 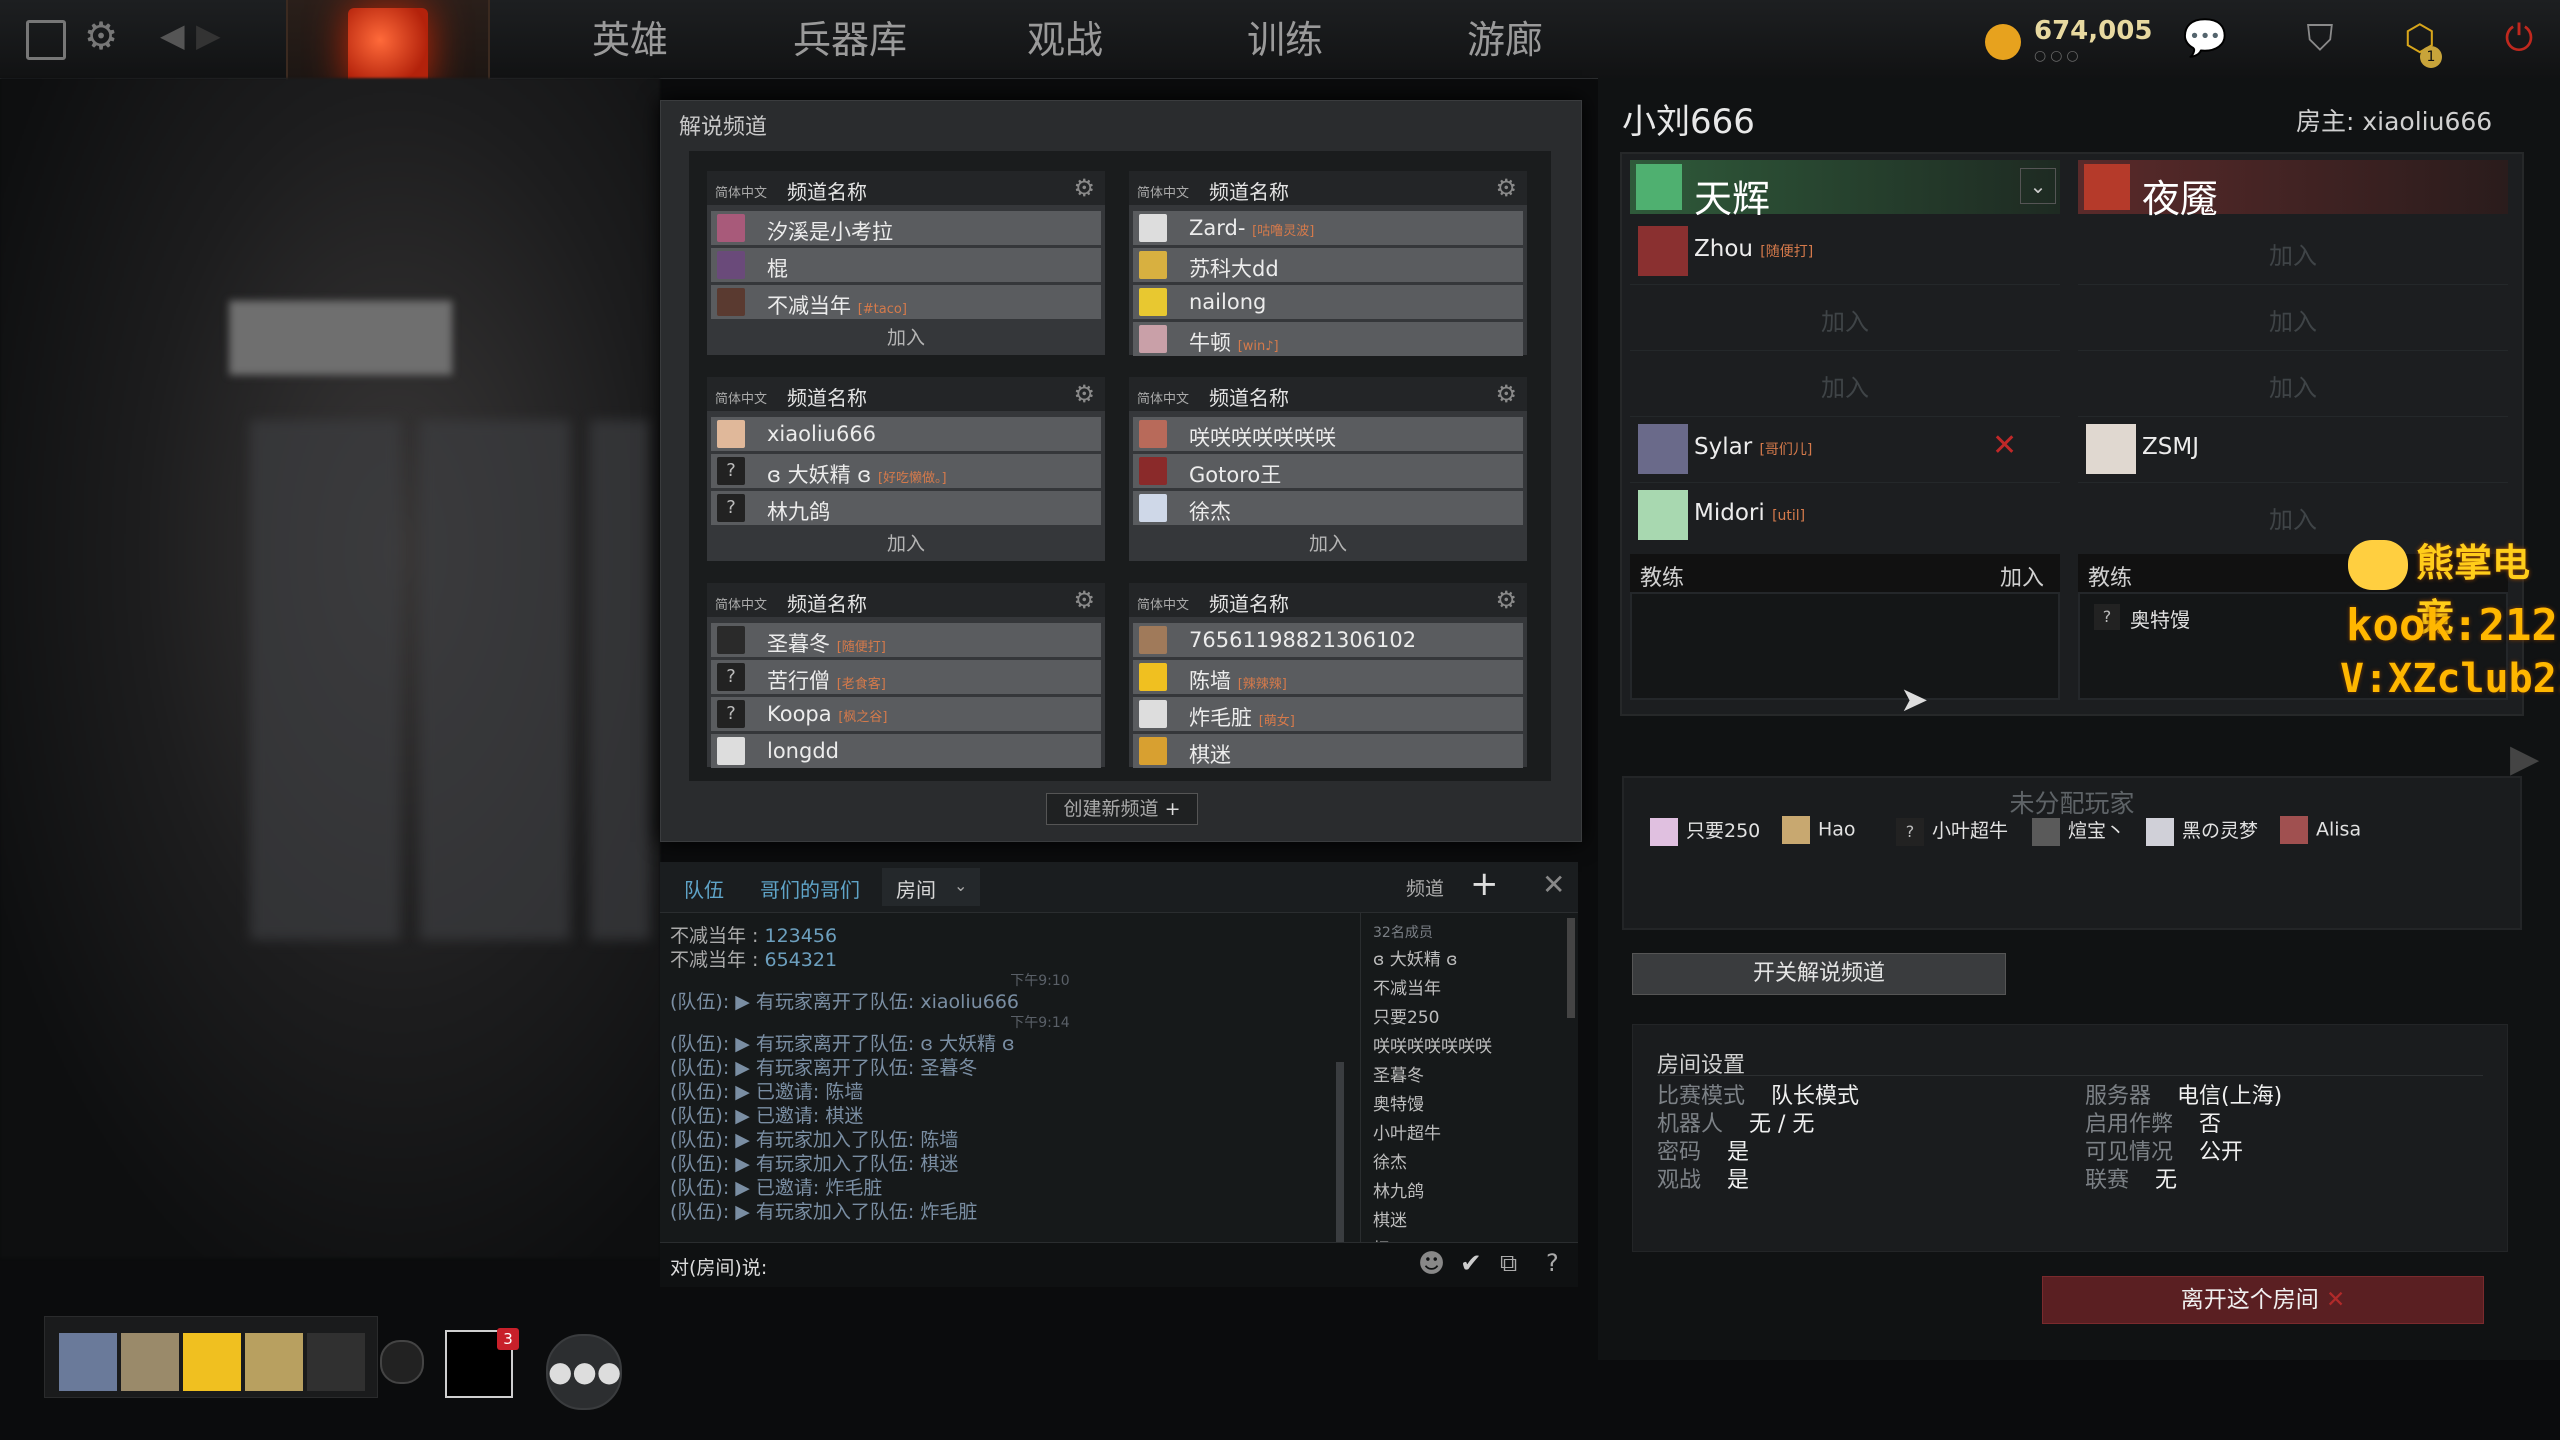 I want to click on emoji-icon: ☻, so click(x=1431, y=1264).